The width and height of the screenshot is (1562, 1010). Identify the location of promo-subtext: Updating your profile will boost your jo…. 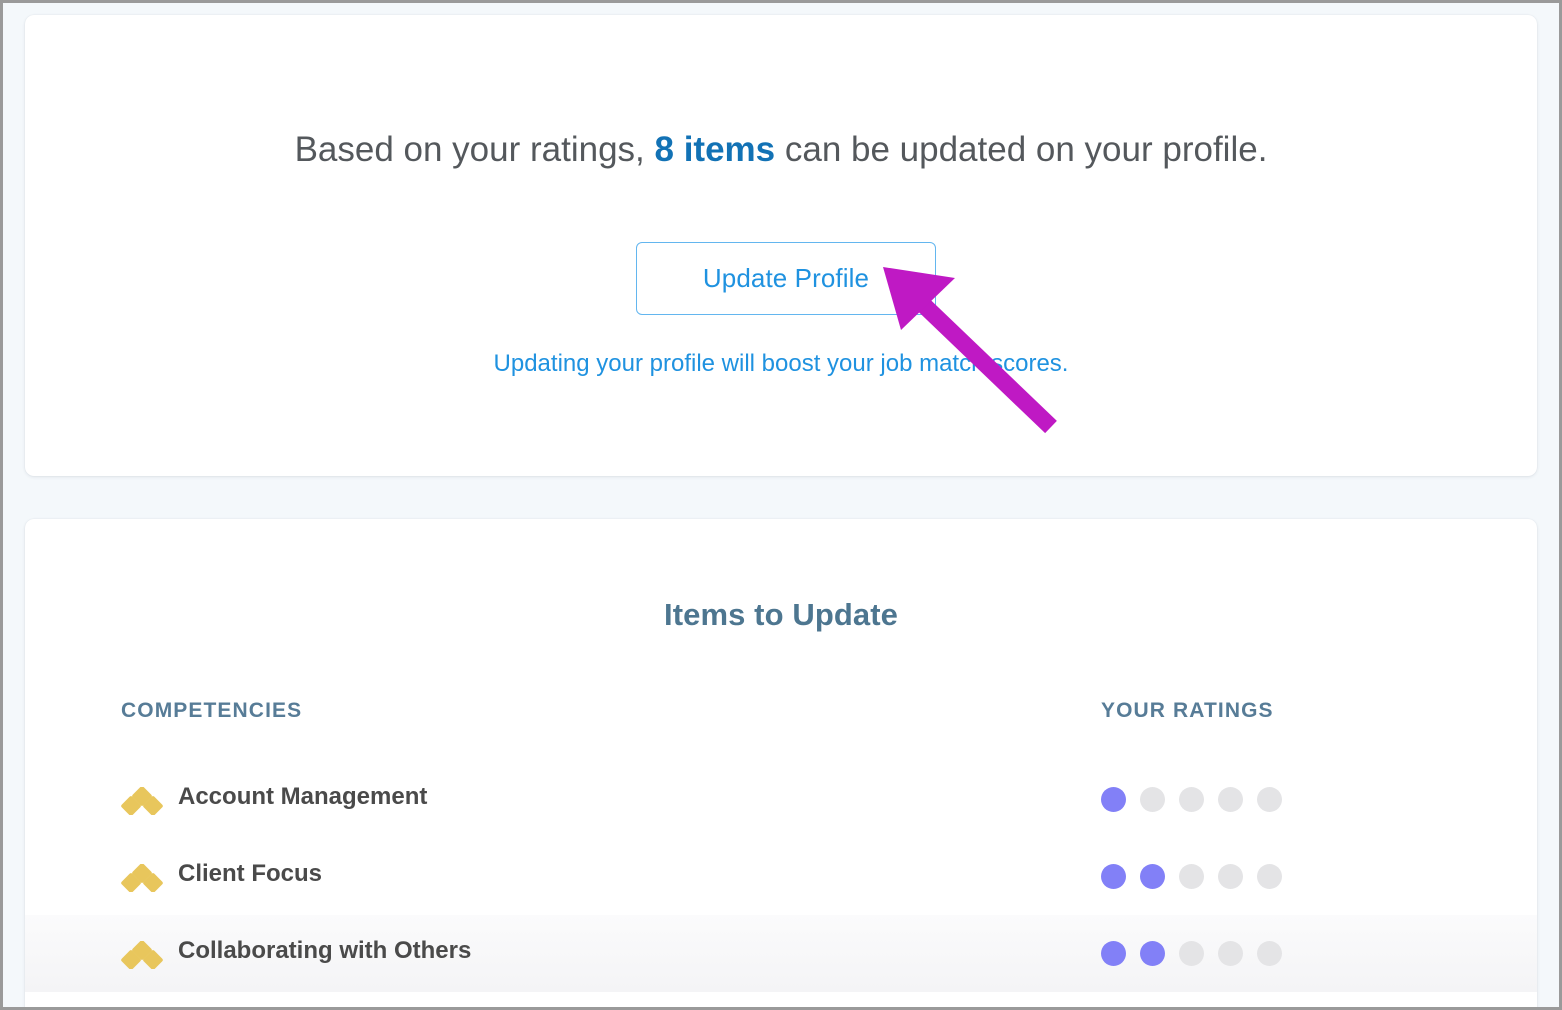
(781, 363).